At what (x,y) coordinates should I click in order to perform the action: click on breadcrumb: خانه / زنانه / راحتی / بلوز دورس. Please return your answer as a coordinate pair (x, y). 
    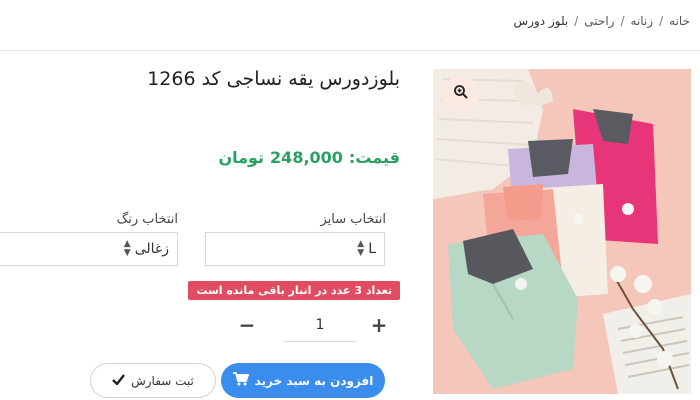
    Looking at the image, I should click on (602, 21).